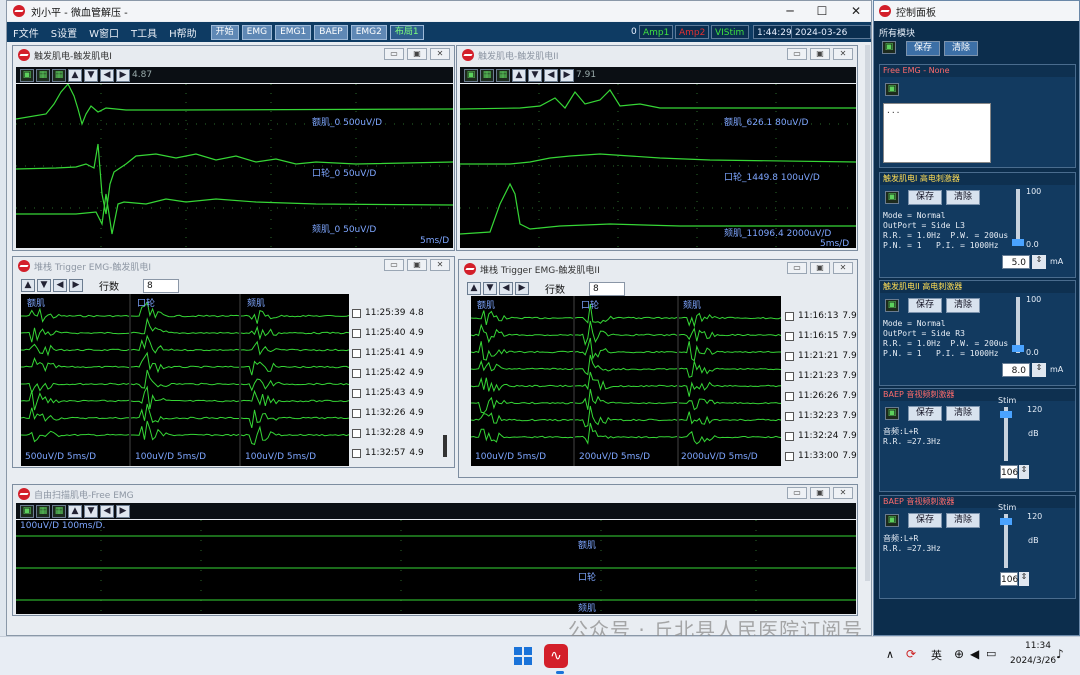  Describe the element at coordinates (1039, 262) in the screenshot. I see `stim1-spin-icon: ⇕` at that location.